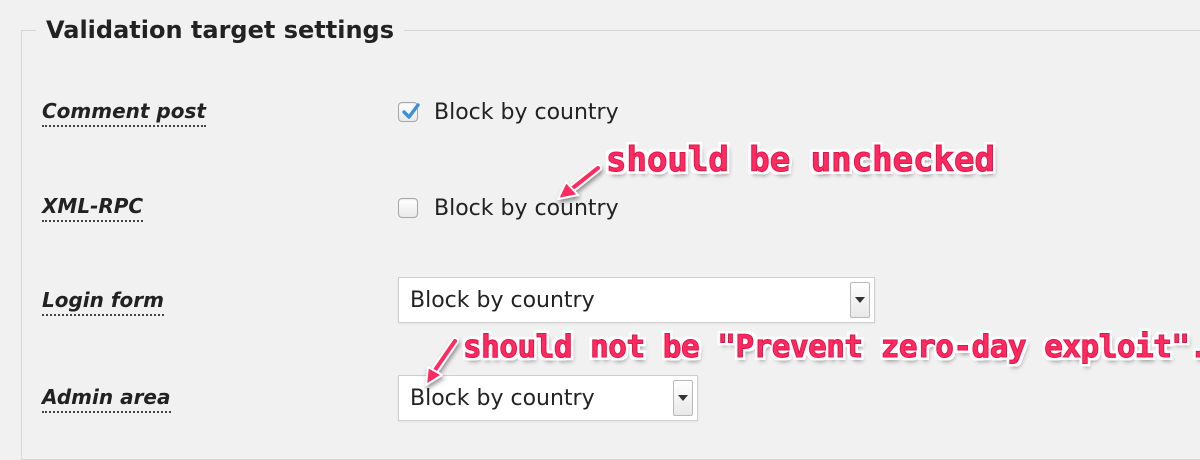 This screenshot has width=1200, height=460. I want to click on comment-post-option: Block by country, so click(508, 112).